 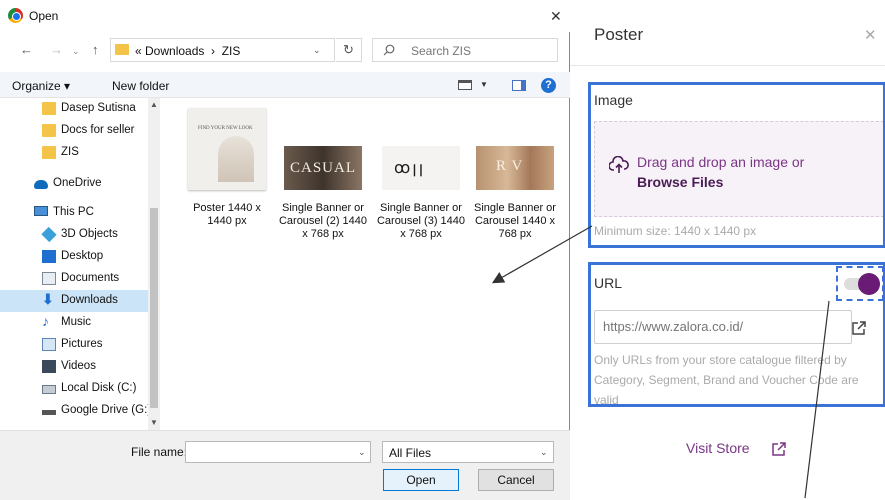 What do you see at coordinates (285, 85) in the screenshot?
I see `dialog-toolbar: Organize ▾ New folder ▼ ?` at bounding box center [285, 85].